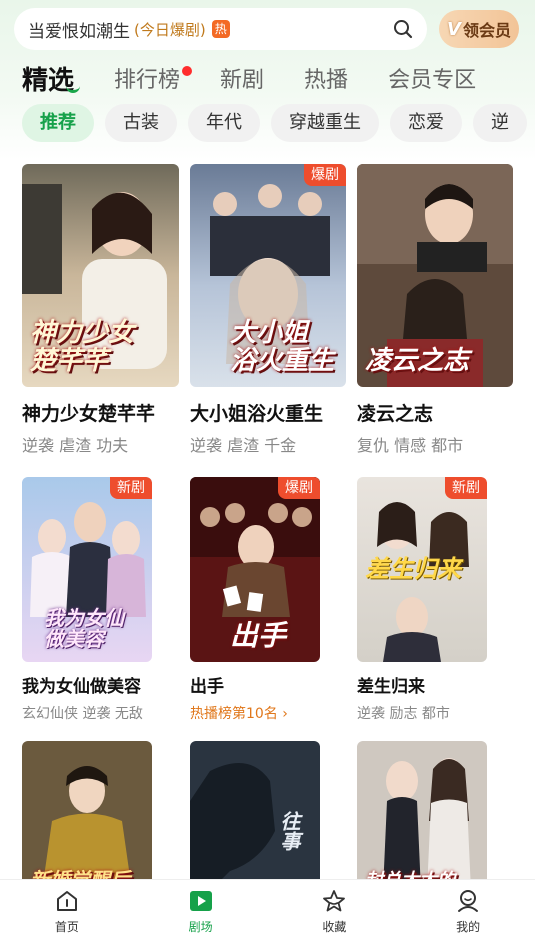  What do you see at coordinates (141, 123) in the screenshot?
I see `genre-chip-costume: 古装` at bounding box center [141, 123].